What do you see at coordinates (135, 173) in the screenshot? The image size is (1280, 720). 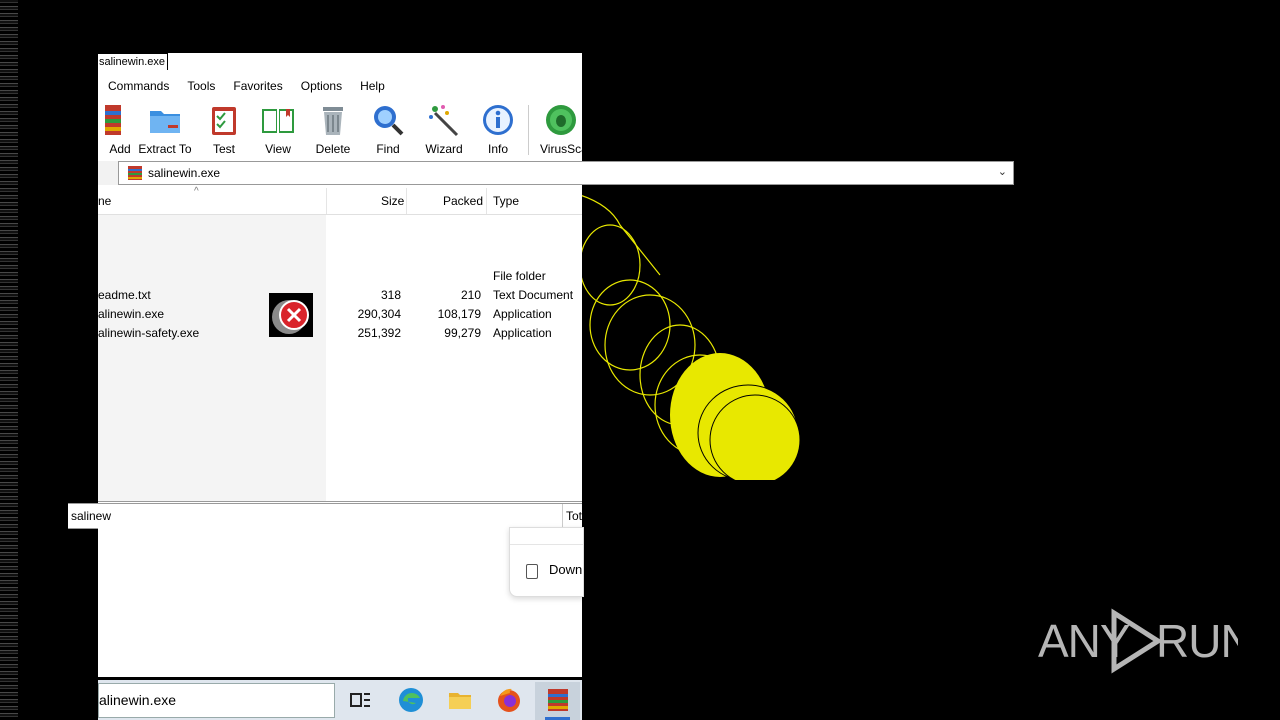 I see `archive-icon` at bounding box center [135, 173].